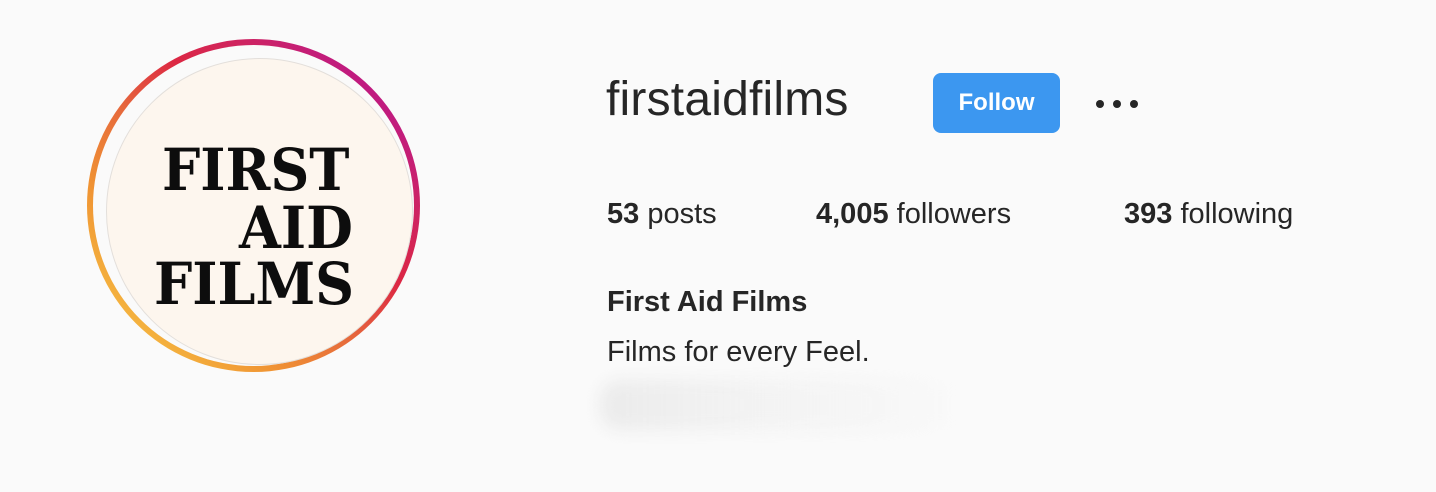 The image size is (1436, 492). What do you see at coordinates (727, 99) in the screenshot?
I see `username: firstaidfilms` at bounding box center [727, 99].